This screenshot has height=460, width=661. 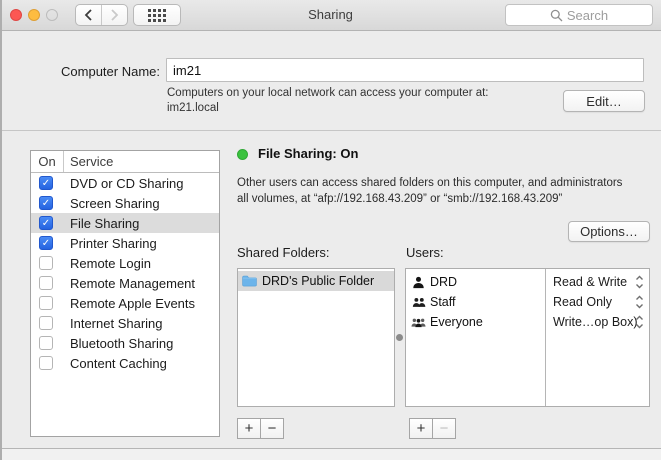 I want to click on users-label: Users:, so click(x=425, y=252).